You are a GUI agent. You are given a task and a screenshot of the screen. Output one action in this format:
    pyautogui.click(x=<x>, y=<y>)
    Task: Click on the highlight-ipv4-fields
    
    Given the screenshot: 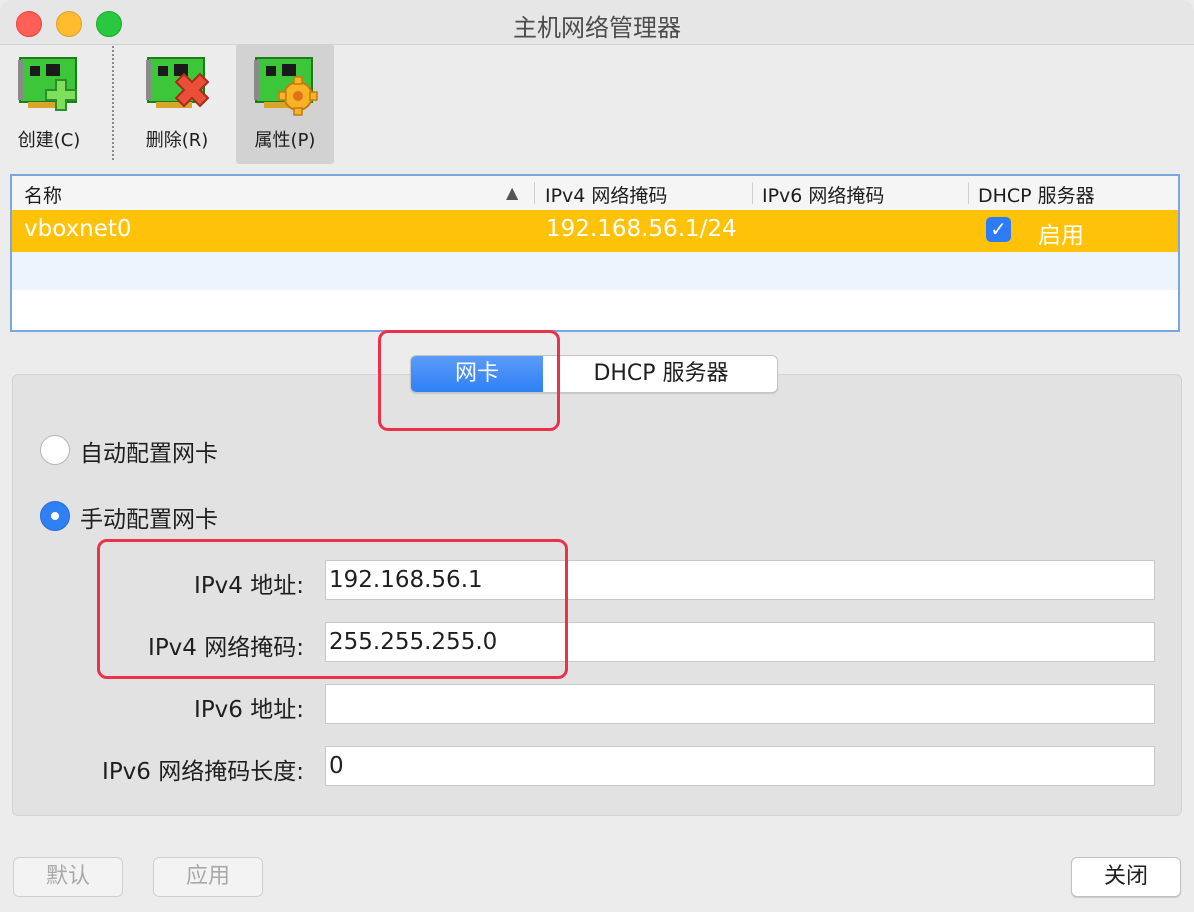 What is the action you would take?
    pyautogui.click(x=332, y=609)
    